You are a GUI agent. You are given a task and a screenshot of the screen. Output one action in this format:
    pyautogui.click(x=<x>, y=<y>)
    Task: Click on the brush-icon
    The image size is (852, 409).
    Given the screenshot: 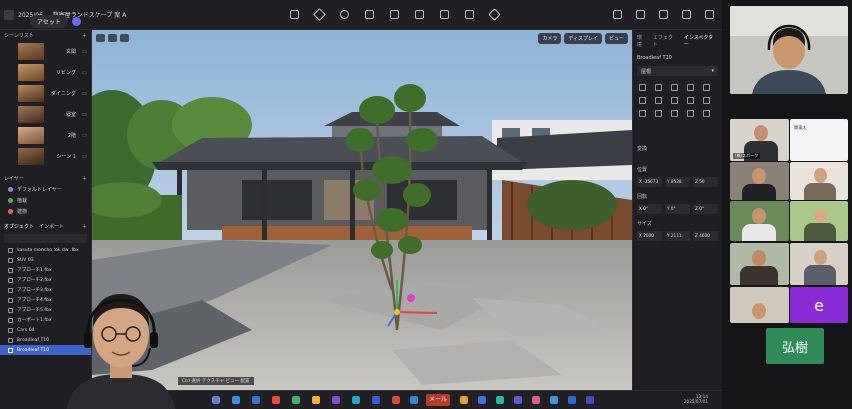 What is the action you would take?
    pyautogui.click(x=444, y=14)
    